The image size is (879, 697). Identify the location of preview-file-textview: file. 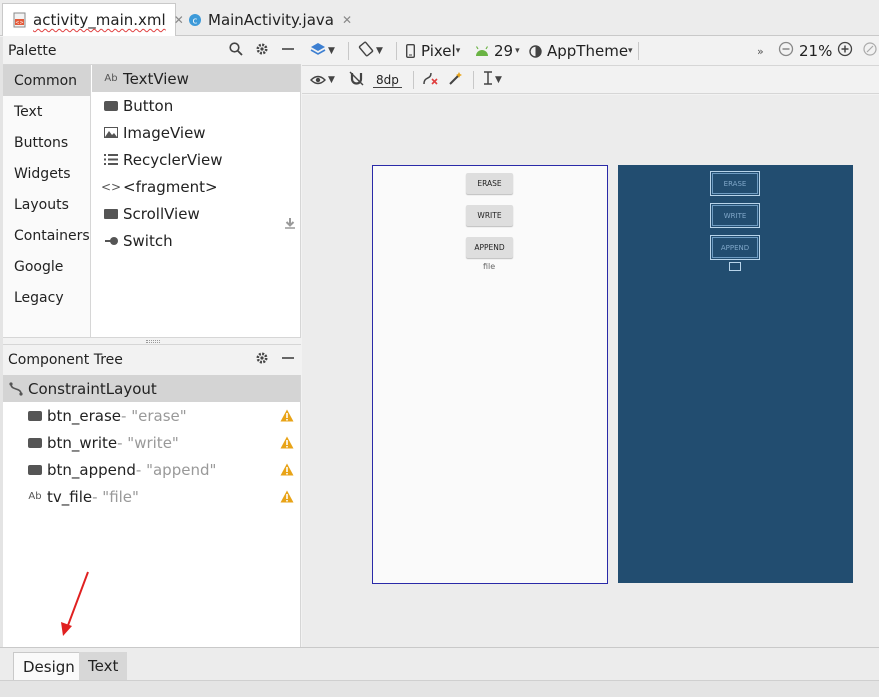
(489, 266).